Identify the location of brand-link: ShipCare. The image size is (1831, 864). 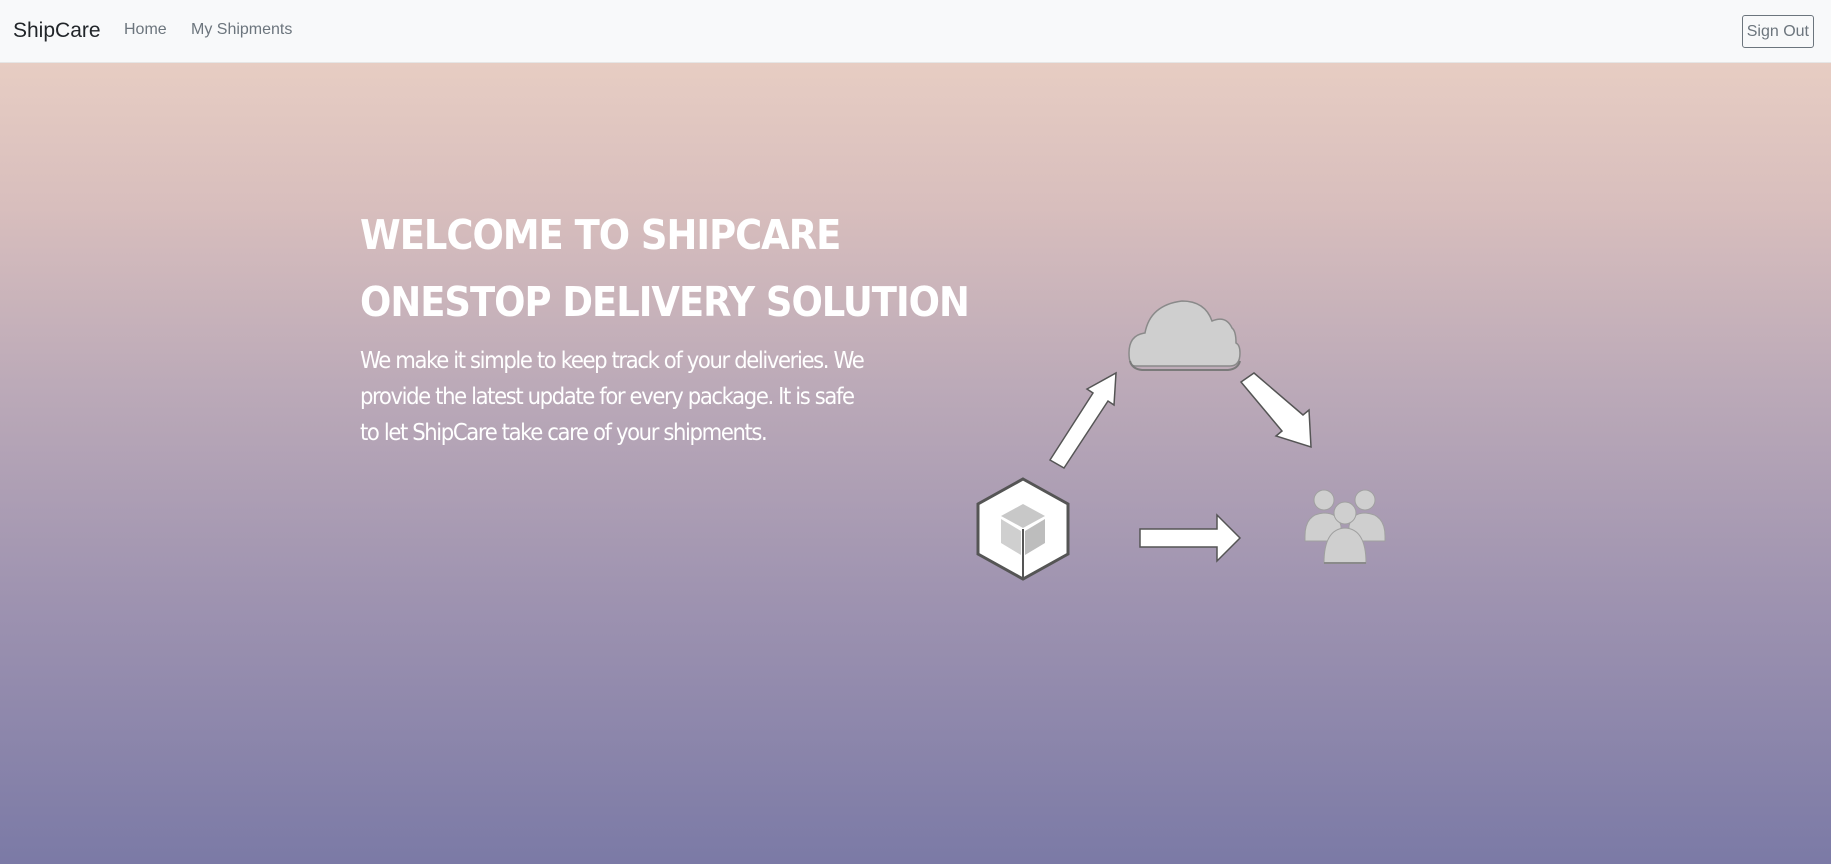
(57, 31).